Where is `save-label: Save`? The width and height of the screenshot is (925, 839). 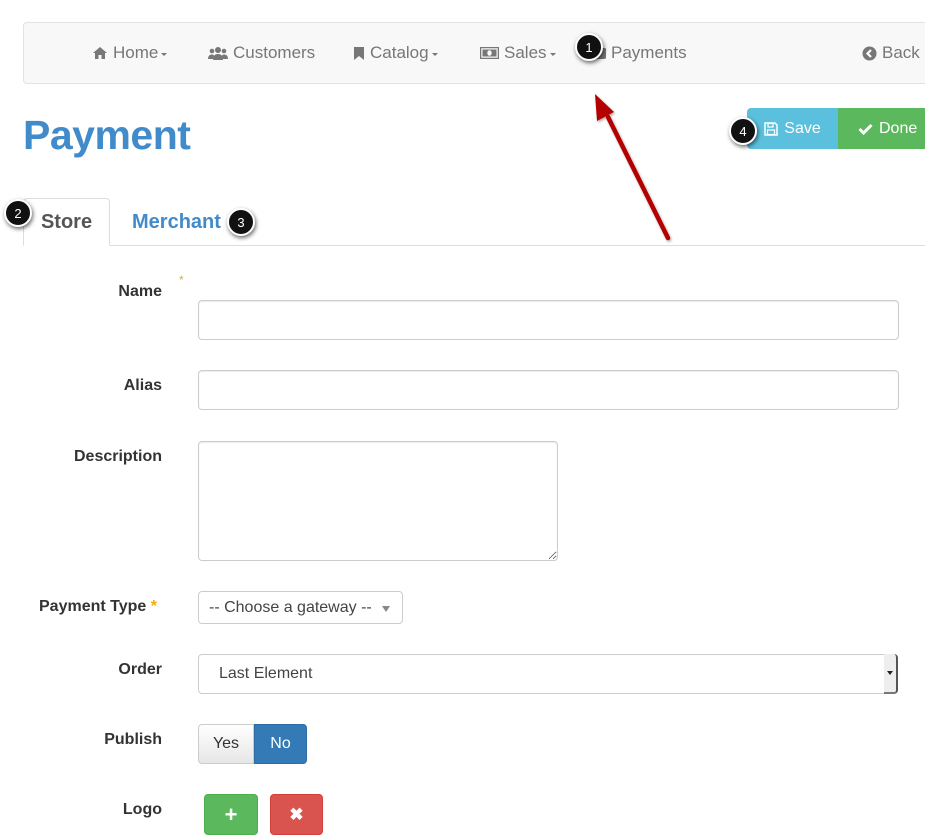
save-label: Save is located at coordinates (802, 128).